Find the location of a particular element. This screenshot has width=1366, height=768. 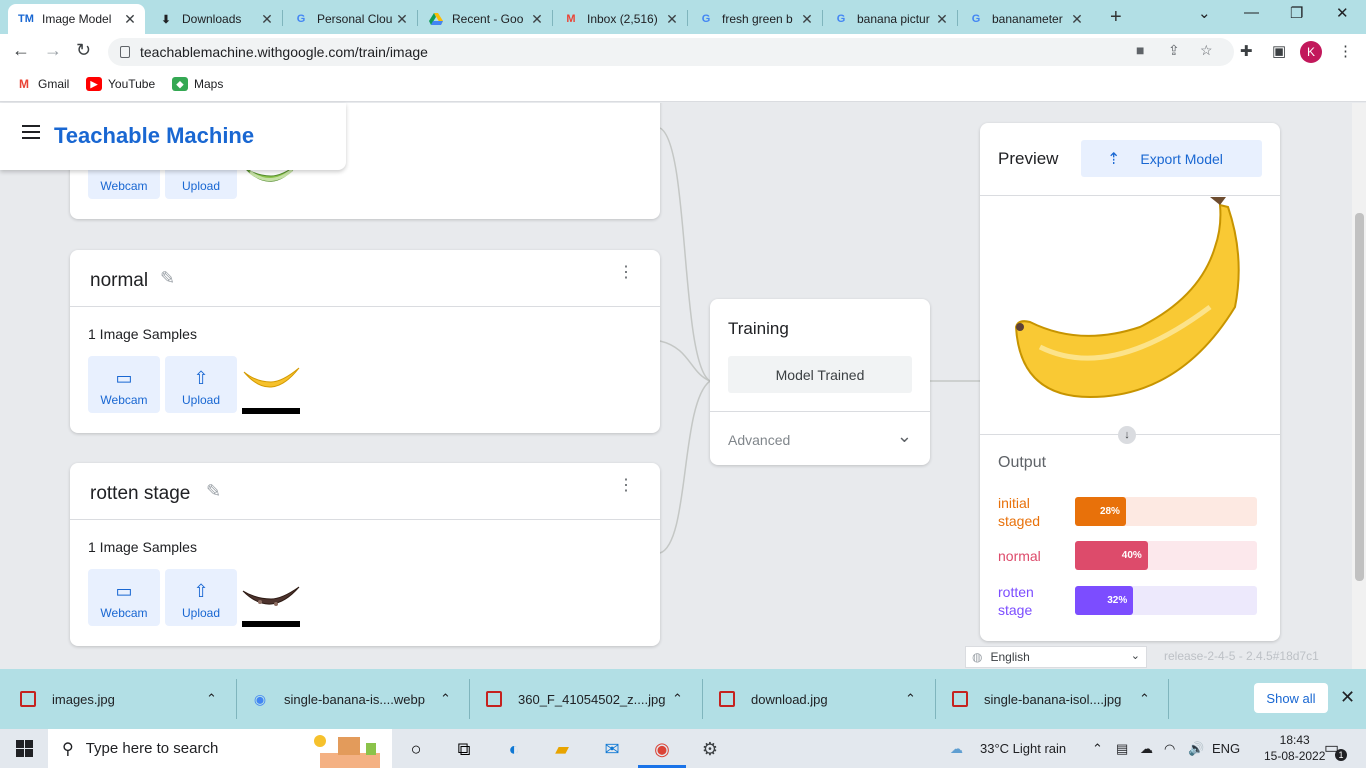

new-tab-button: + is located at coordinates (1116, 17).